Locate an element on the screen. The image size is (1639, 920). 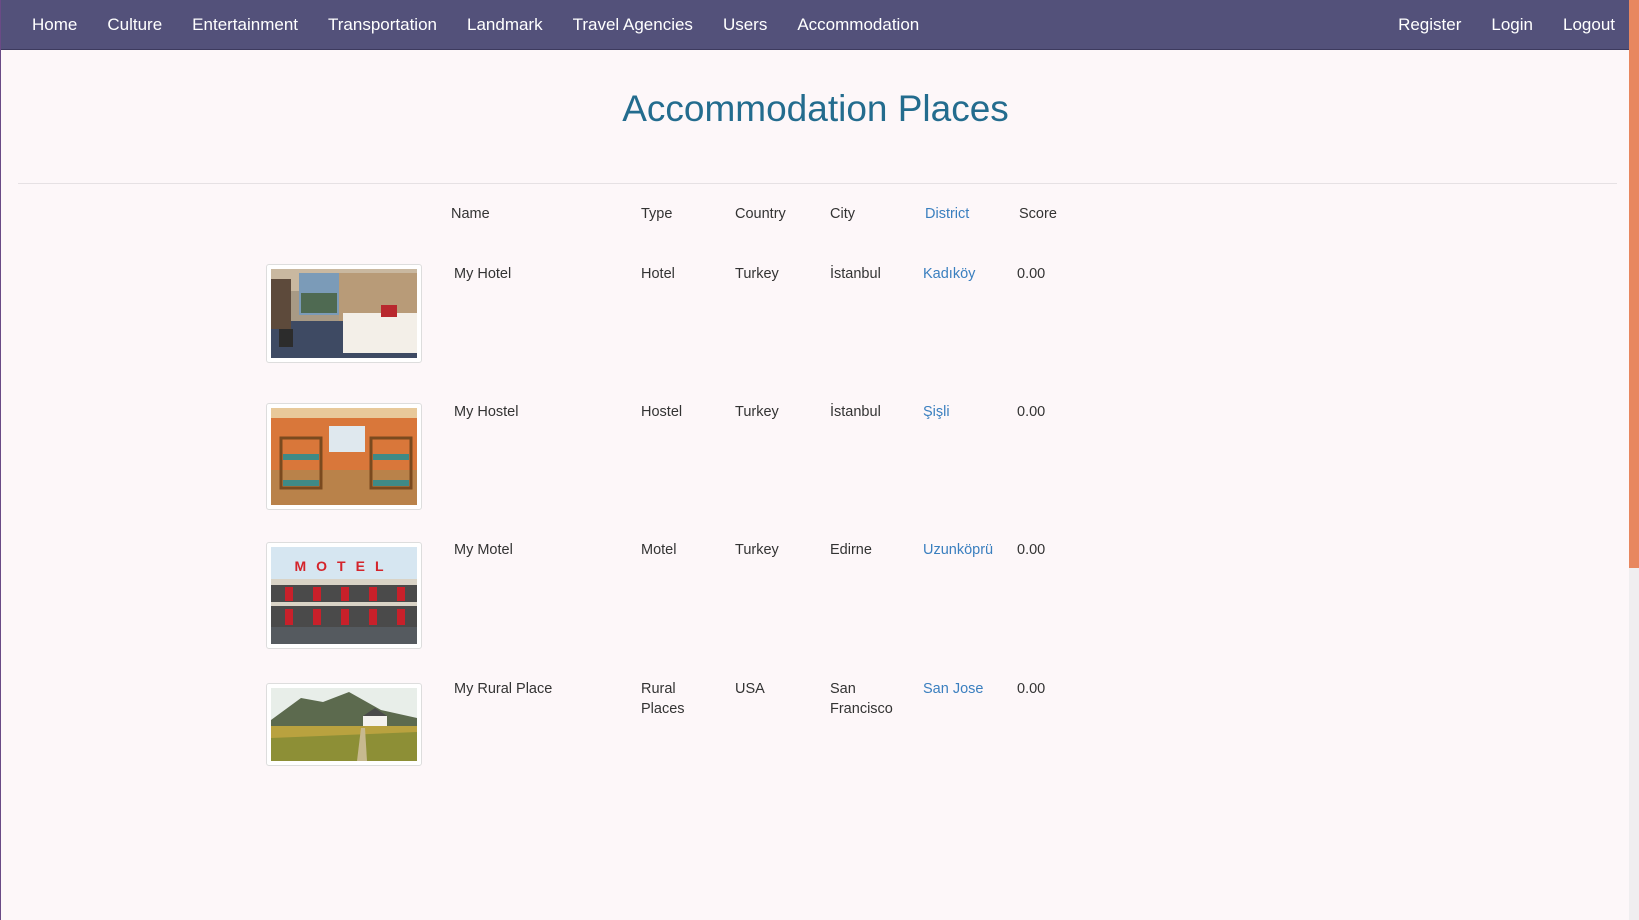
cell-type: Motel is located at coordinates (659, 550).